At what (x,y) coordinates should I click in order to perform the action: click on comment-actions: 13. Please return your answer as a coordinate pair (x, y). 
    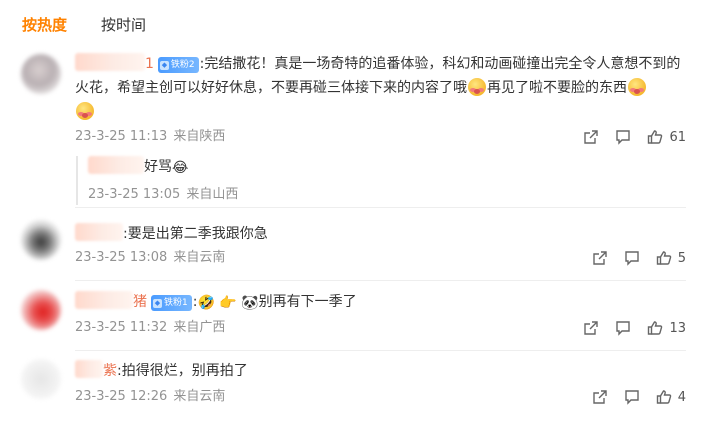
    Looking at the image, I should click on (626, 328).